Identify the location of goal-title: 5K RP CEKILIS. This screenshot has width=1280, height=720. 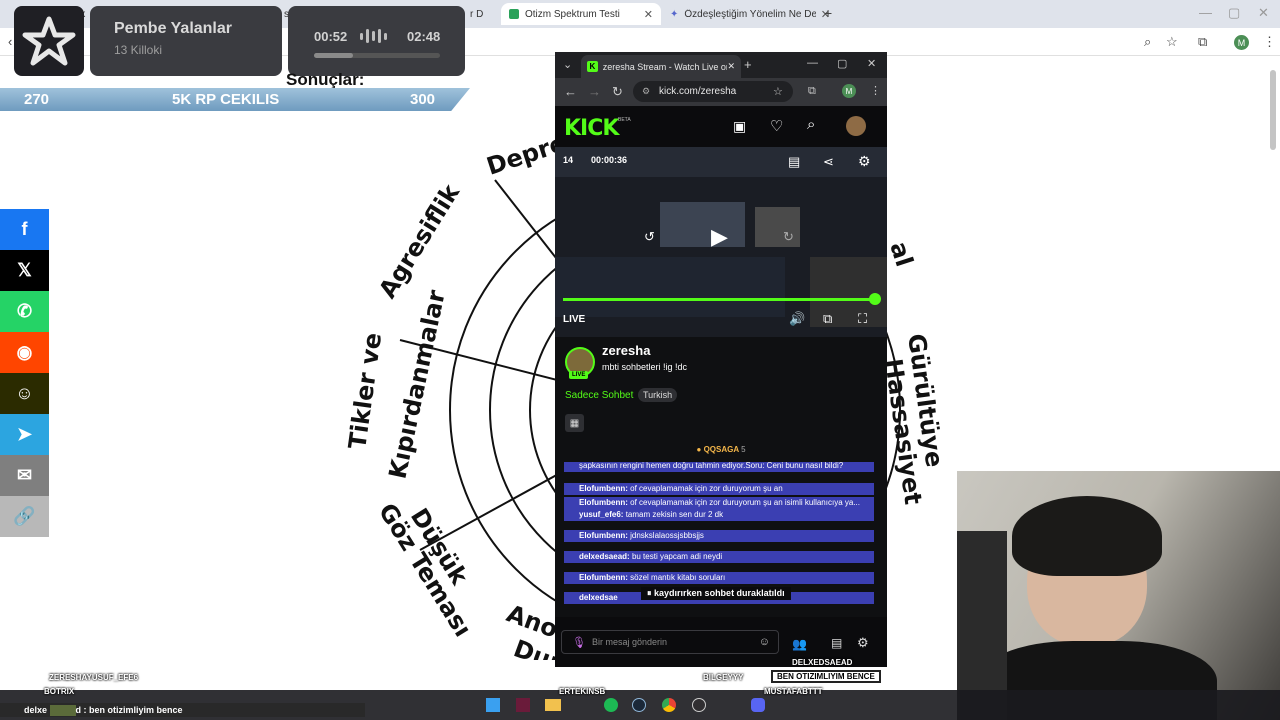
(226, 99).